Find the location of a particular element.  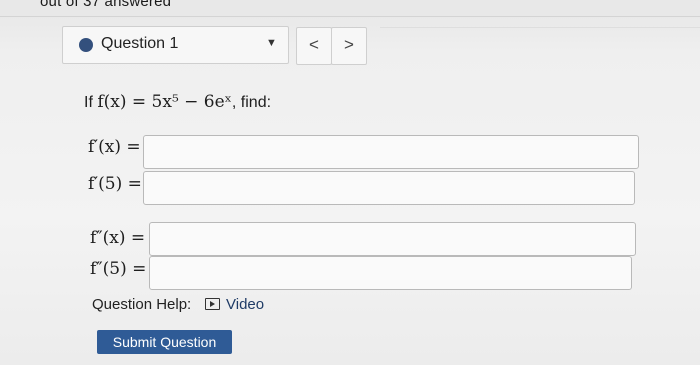

prev-question-button: < is located at coordinates (314, 46).